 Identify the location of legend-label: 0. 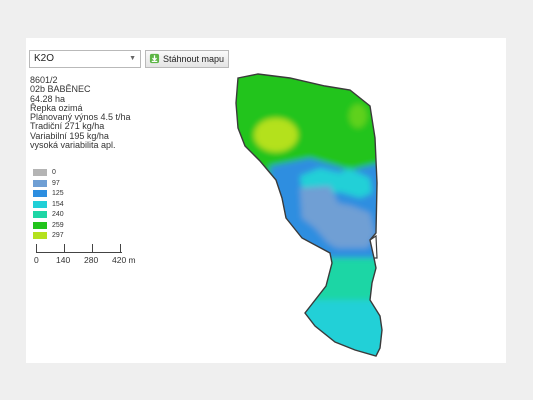
(54, 172).